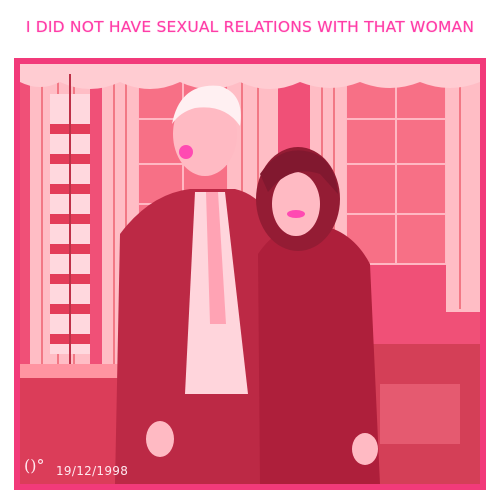 Image resolution: width=500 pixels, height=500 pixels. What do you see at coordinates (92, 471) in the screenshot?
I see `date-stamp: 19/12/1998` at bounding box center [92, 471].